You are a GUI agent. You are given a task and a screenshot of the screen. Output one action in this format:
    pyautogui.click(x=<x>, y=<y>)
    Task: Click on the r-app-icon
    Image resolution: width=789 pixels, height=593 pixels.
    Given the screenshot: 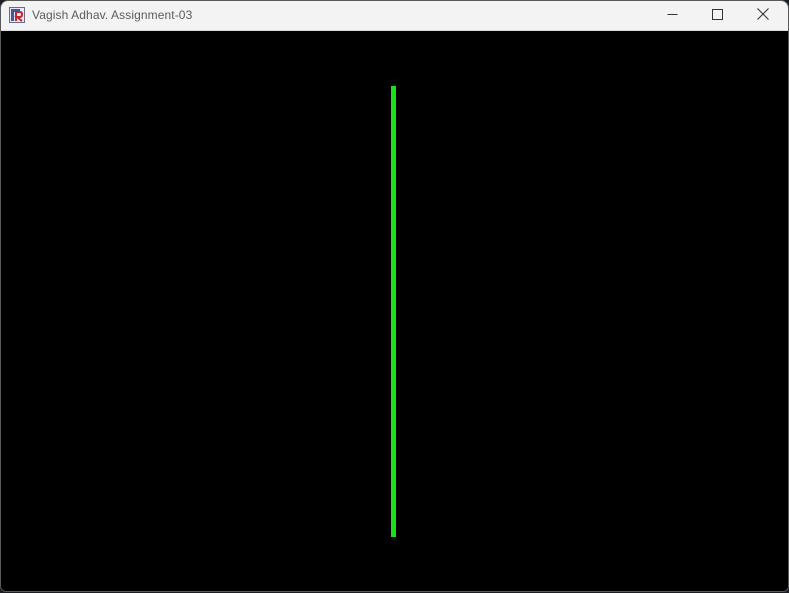 What is the action you would take?
    pyautogui.click(x=17, y=15)
    